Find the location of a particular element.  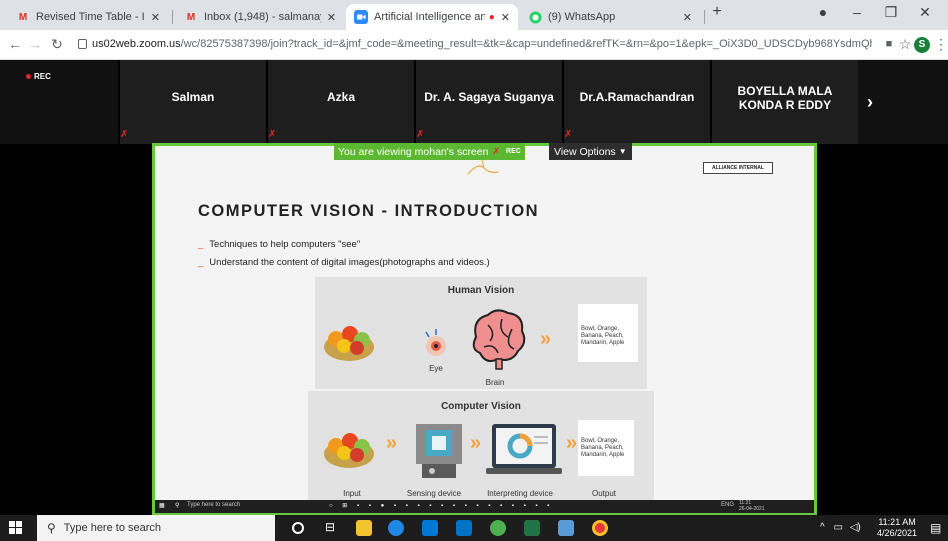

profile-avatar: S is located at coordinates (922, 45).